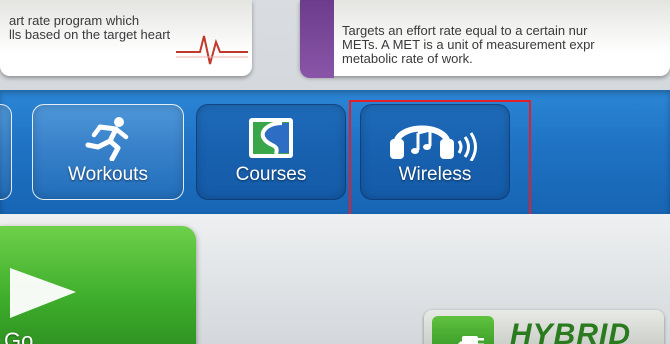  Describe the element at coordinates (74, 20) in the screenshot. I see `program-card-line: art rate program which` at that location.